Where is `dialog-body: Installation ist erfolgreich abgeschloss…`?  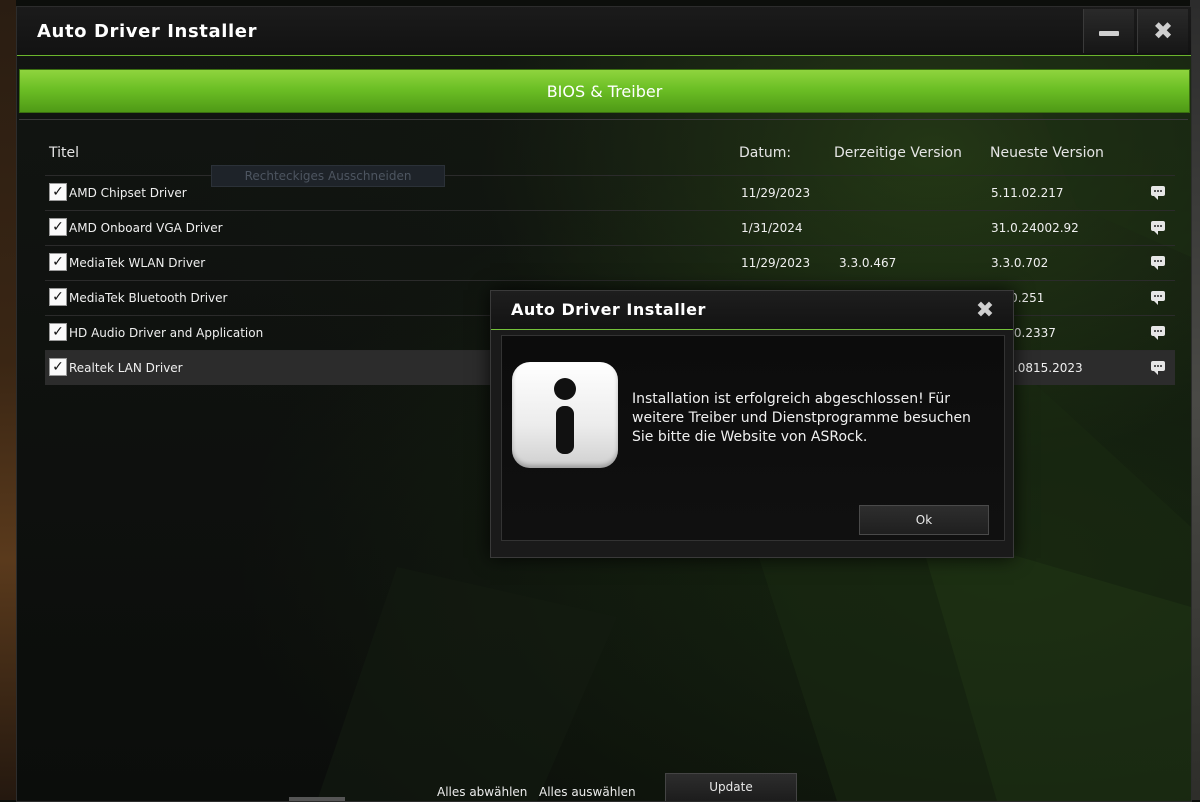
dialog-body: Installation ist erfolgreich abgeschloss… is located at coordinates (753, 438).